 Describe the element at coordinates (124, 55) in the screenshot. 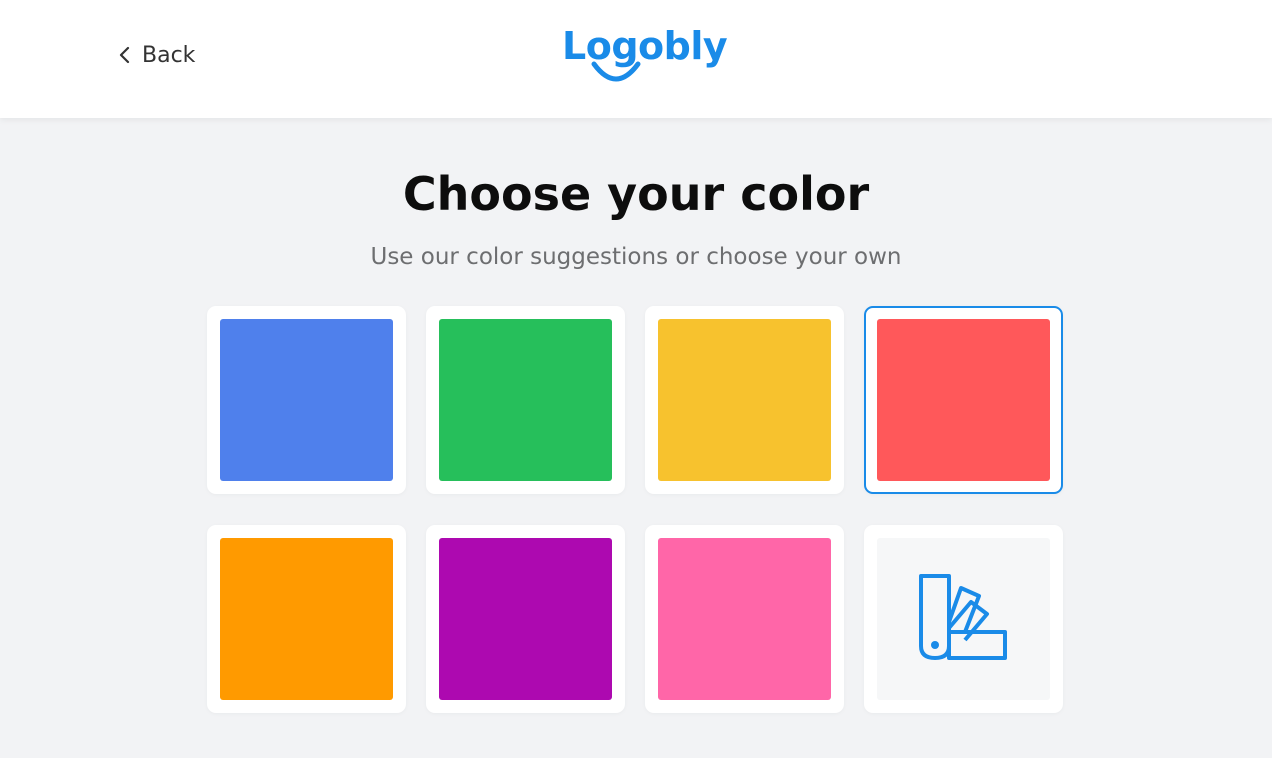

I see `chevron-left-icon` at that location.